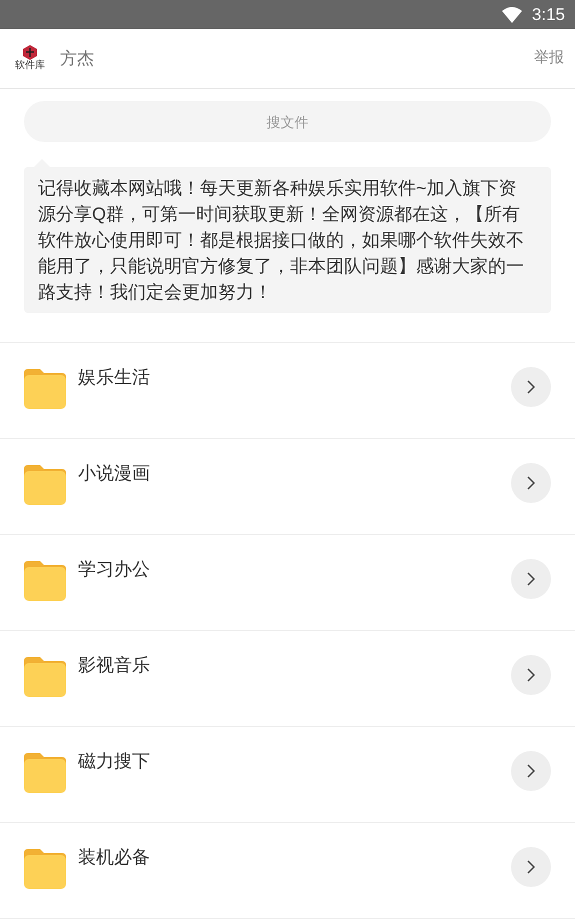 The image size is (575, 921). What do you see at coordinates (114, 473) in the screenshot?
I see `folder-name: 小说漫画` at bounding box center [114, 473].